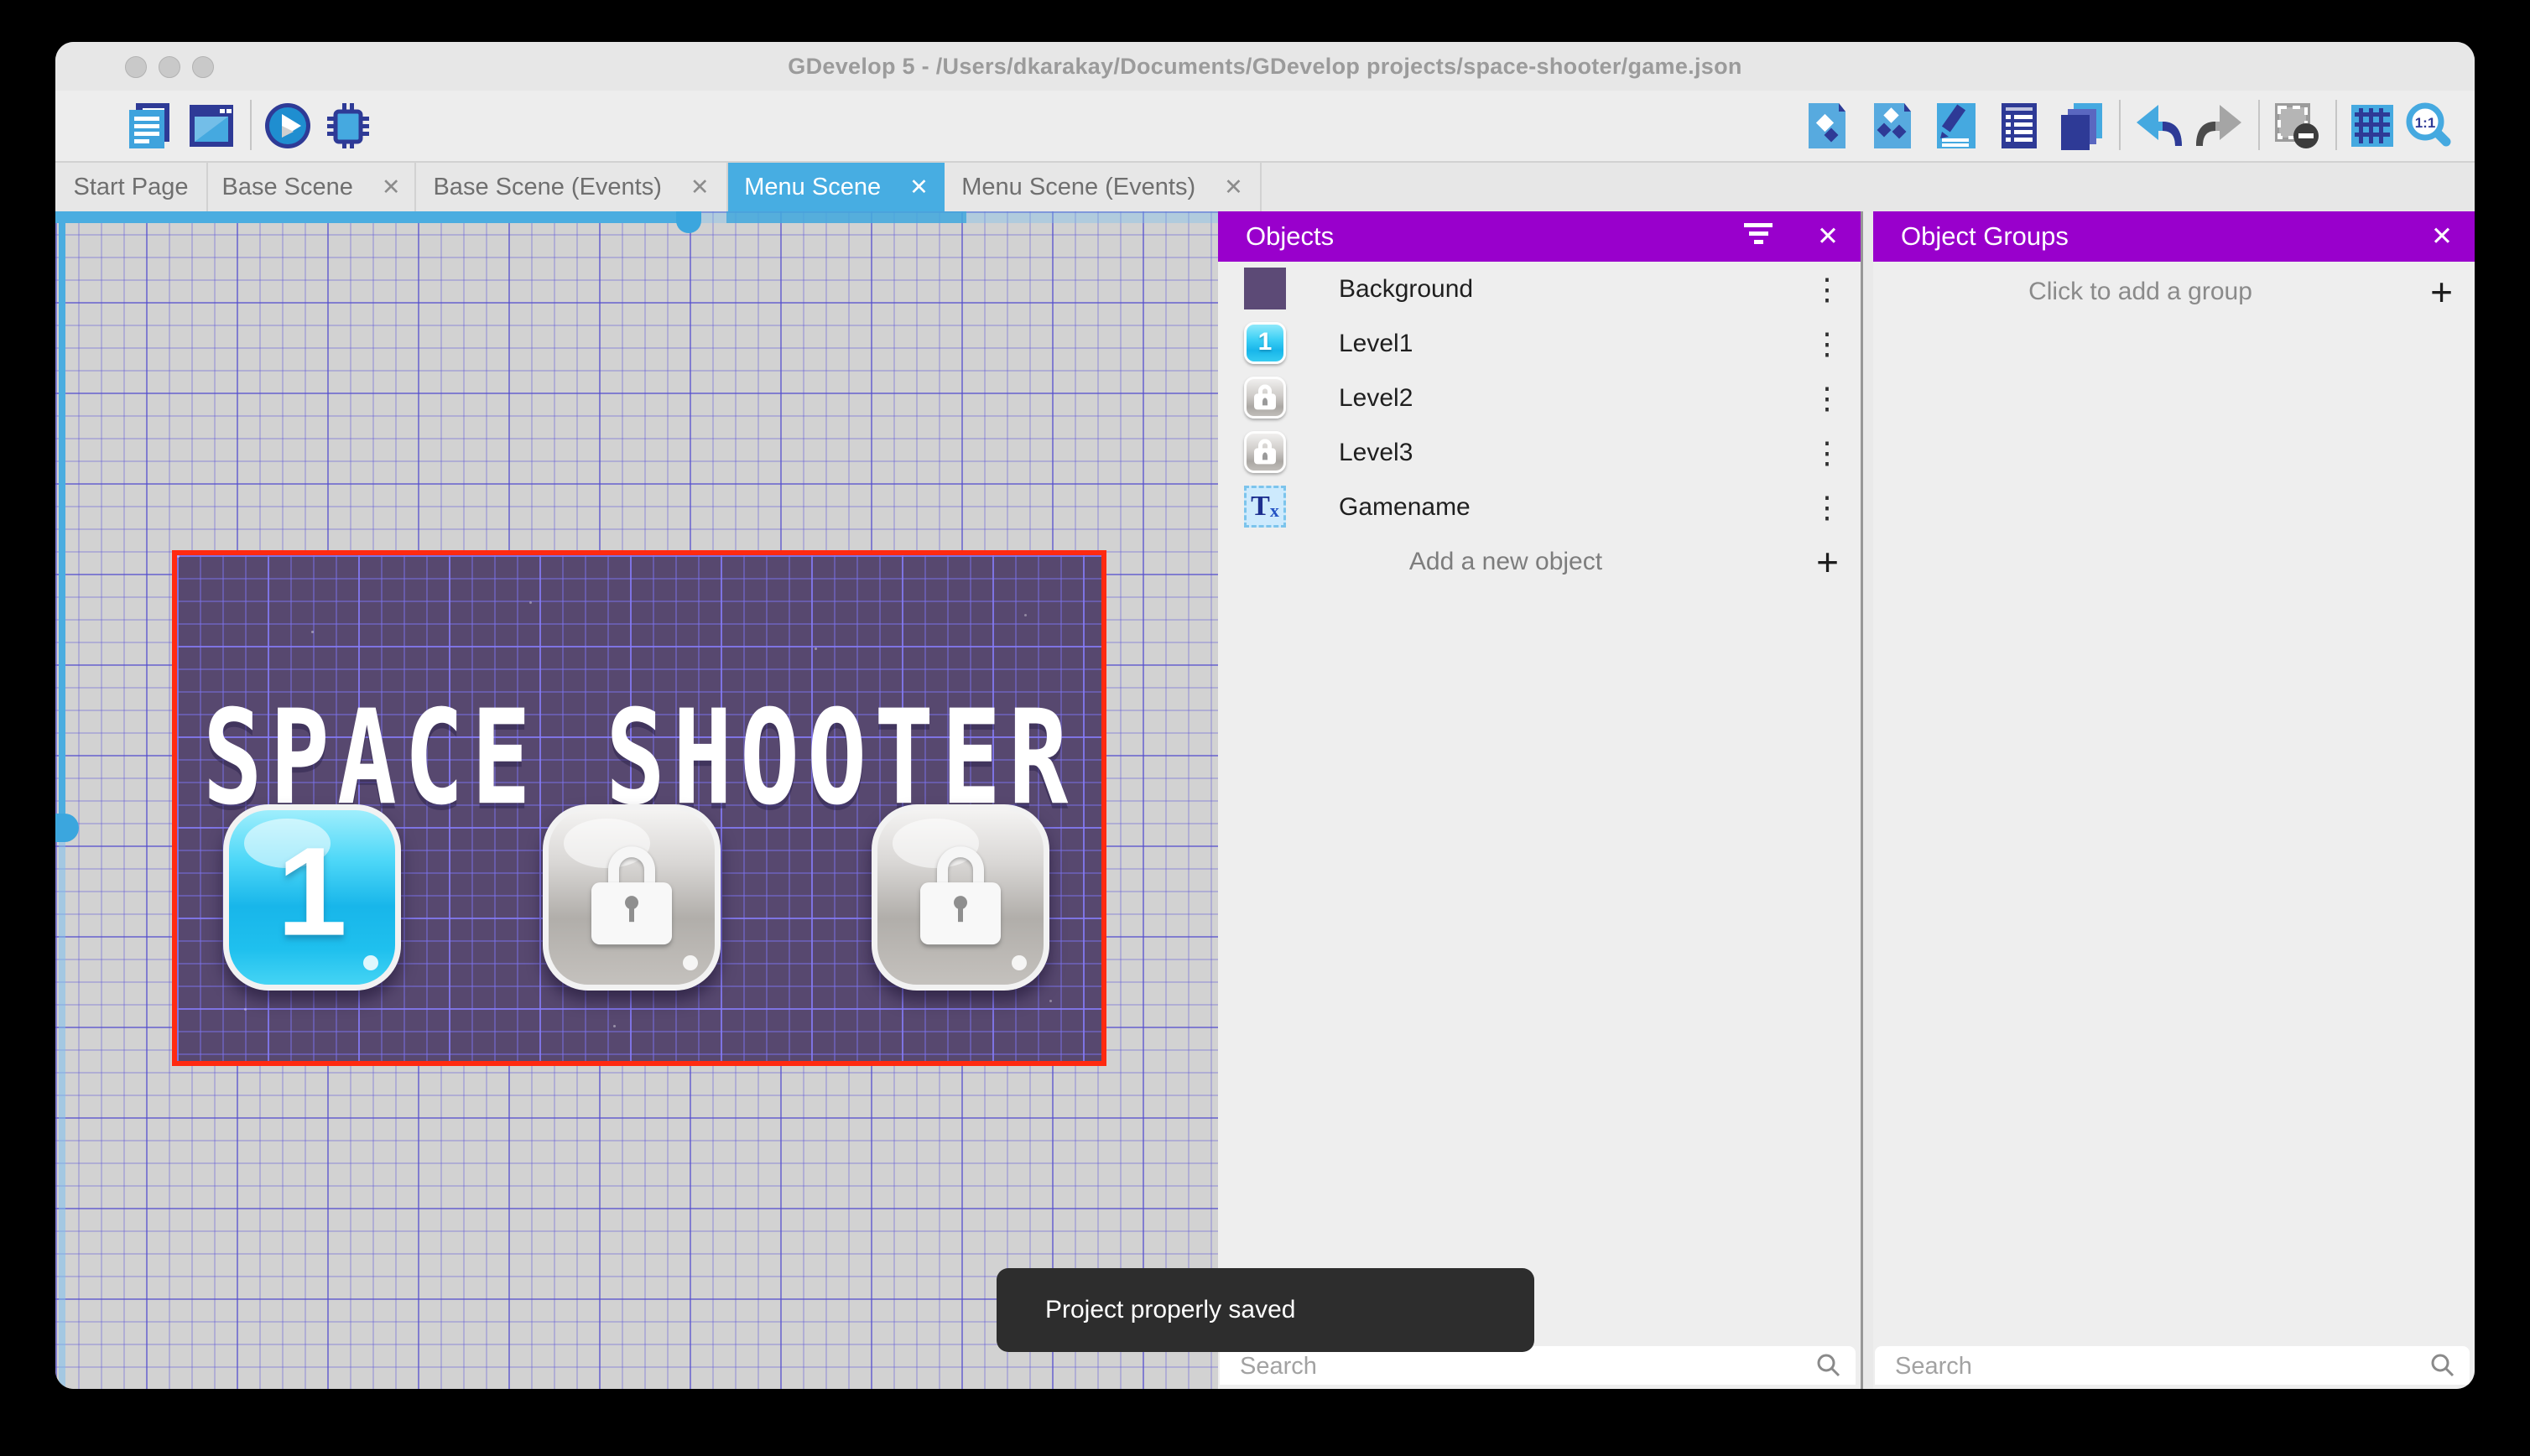 The width and height of the screenshot is (2530, 1456). Describe the element at coordinates (2081, 125) in the screenshot. I see `layers-icon` at that location.